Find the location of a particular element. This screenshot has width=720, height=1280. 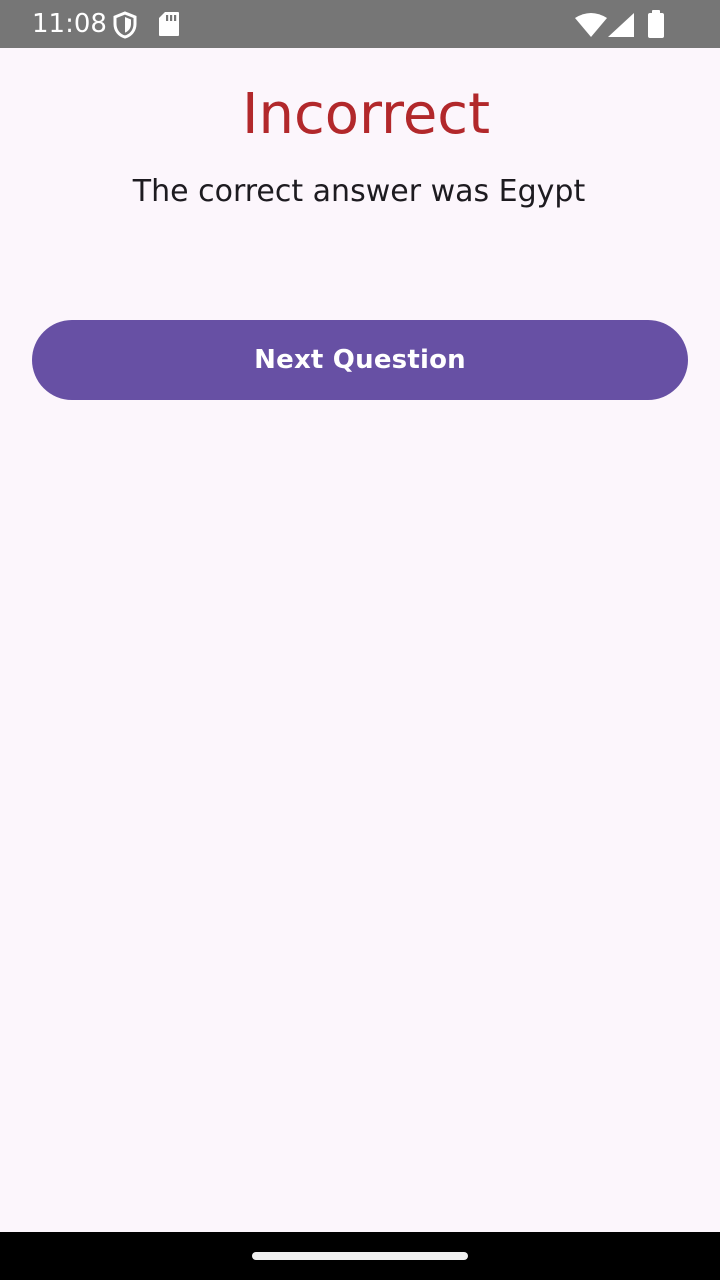

home-indicator is located at coordinates (360, 1256).